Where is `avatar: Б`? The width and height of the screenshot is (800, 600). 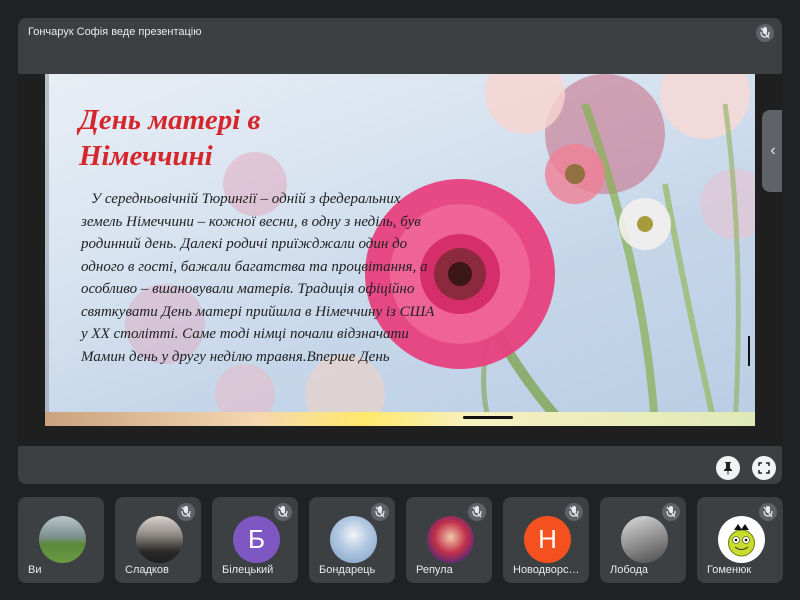 avatar: Б is located at coordinates (256, 539).